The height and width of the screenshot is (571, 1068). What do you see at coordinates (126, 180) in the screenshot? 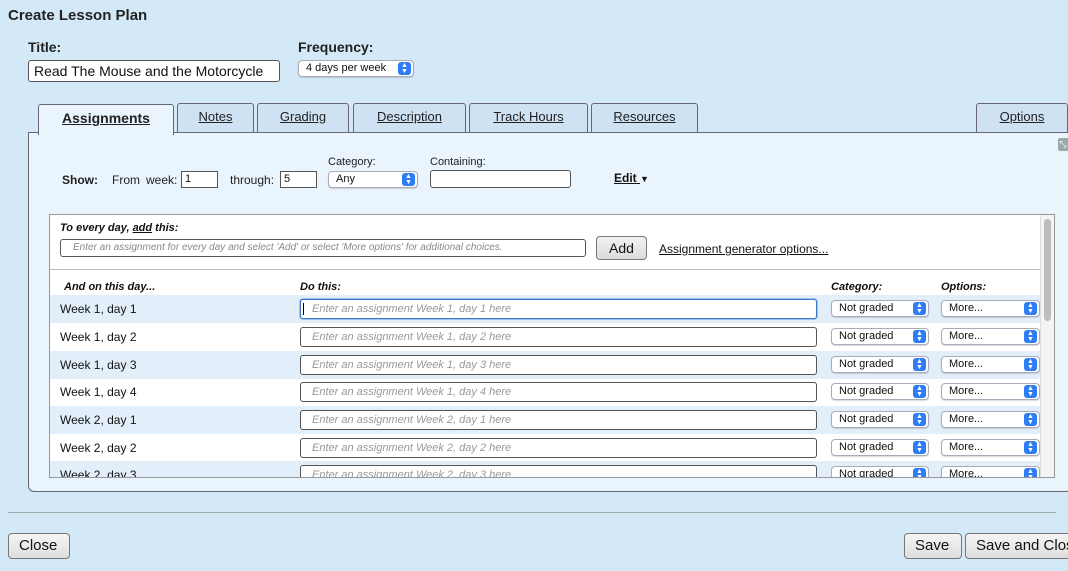
I see `from-label: From` at bounding box center [126, 180].